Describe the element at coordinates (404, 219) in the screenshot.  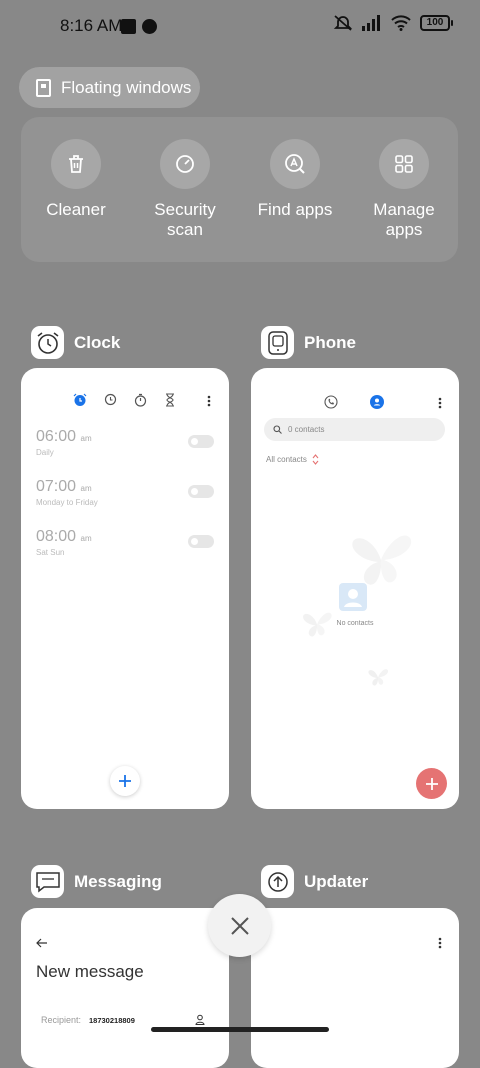
I see `manage-apps-label: Manage apps` at that location.